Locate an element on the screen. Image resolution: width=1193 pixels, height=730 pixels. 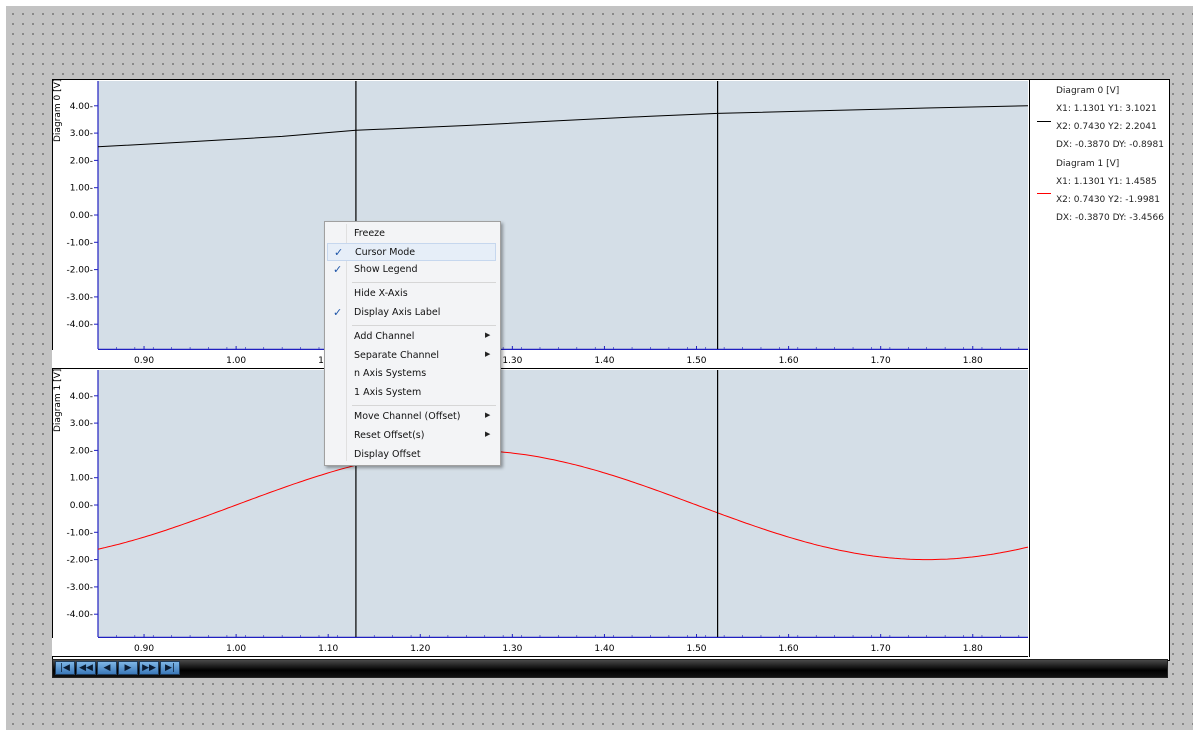
menu-item-display-offset: Display Offset is located at coordinates (411, 455).